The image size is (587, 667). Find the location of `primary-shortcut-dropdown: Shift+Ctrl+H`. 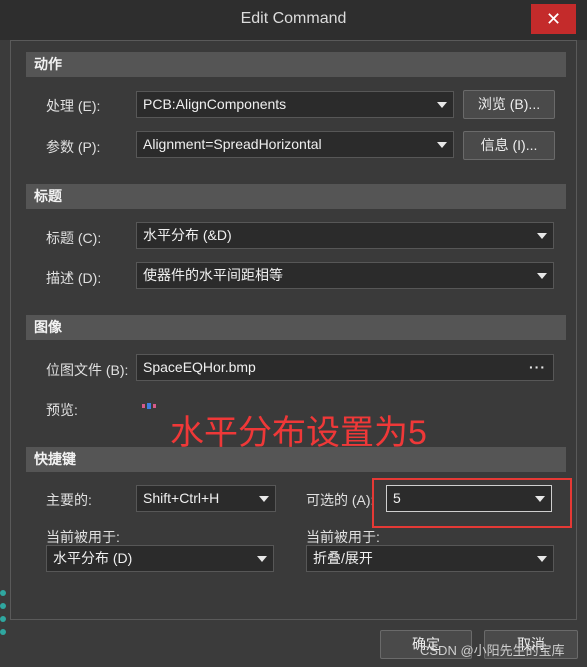

primary-shortcut-dropdown: Shift+Ctrl+H is located at coordinates (206, 498).